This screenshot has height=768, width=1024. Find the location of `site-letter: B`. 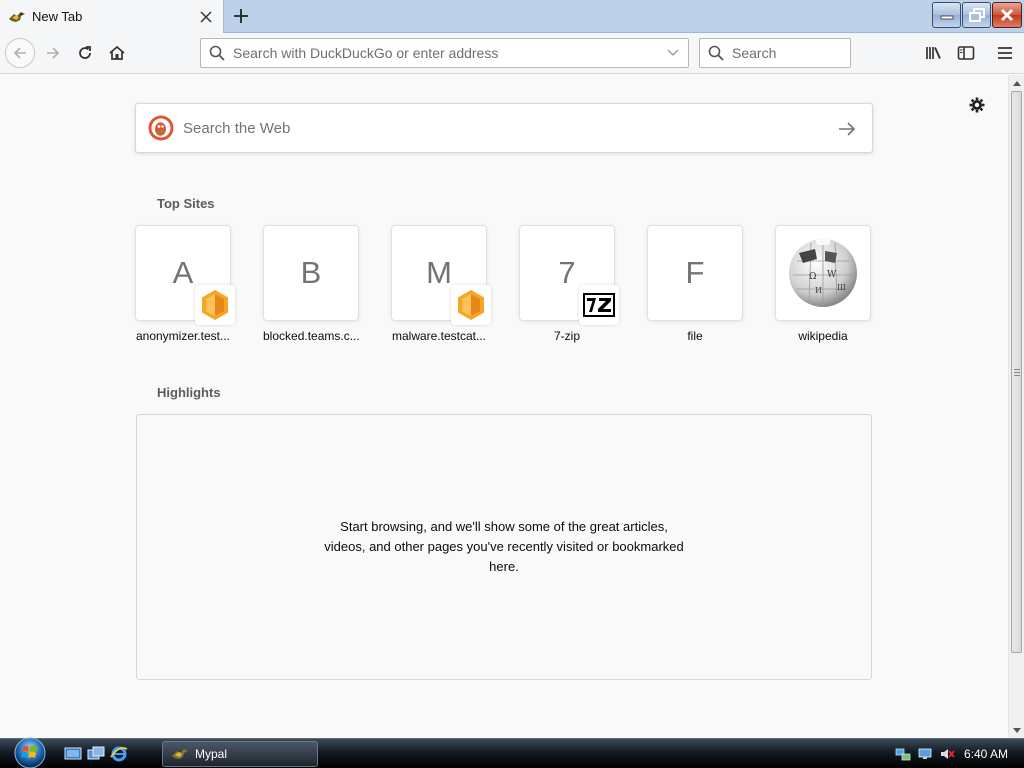

site-letter: B is located at coordinates (311, 272).